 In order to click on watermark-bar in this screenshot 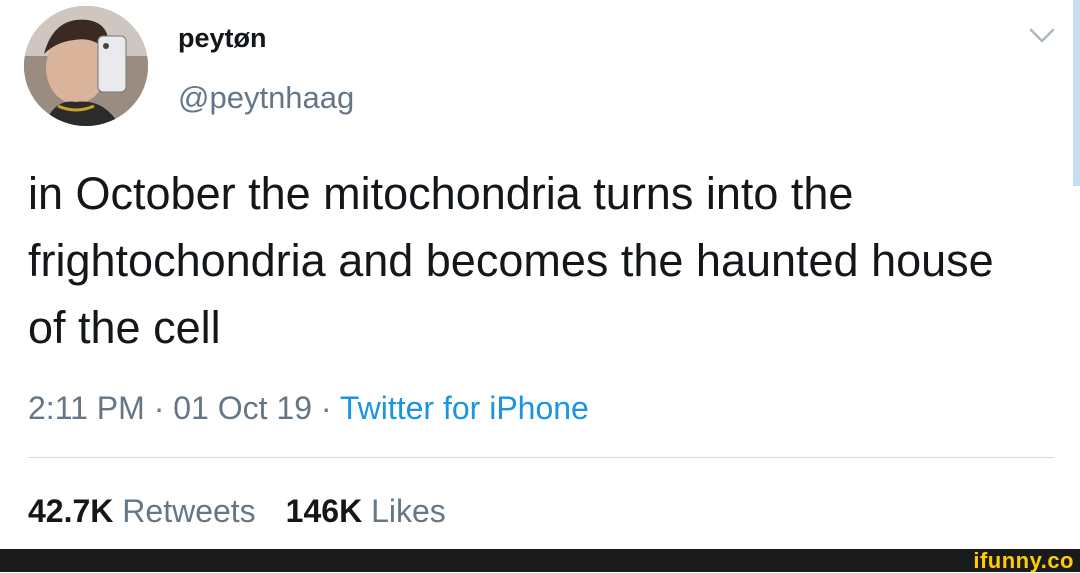, I will do `click(540, 560)`.